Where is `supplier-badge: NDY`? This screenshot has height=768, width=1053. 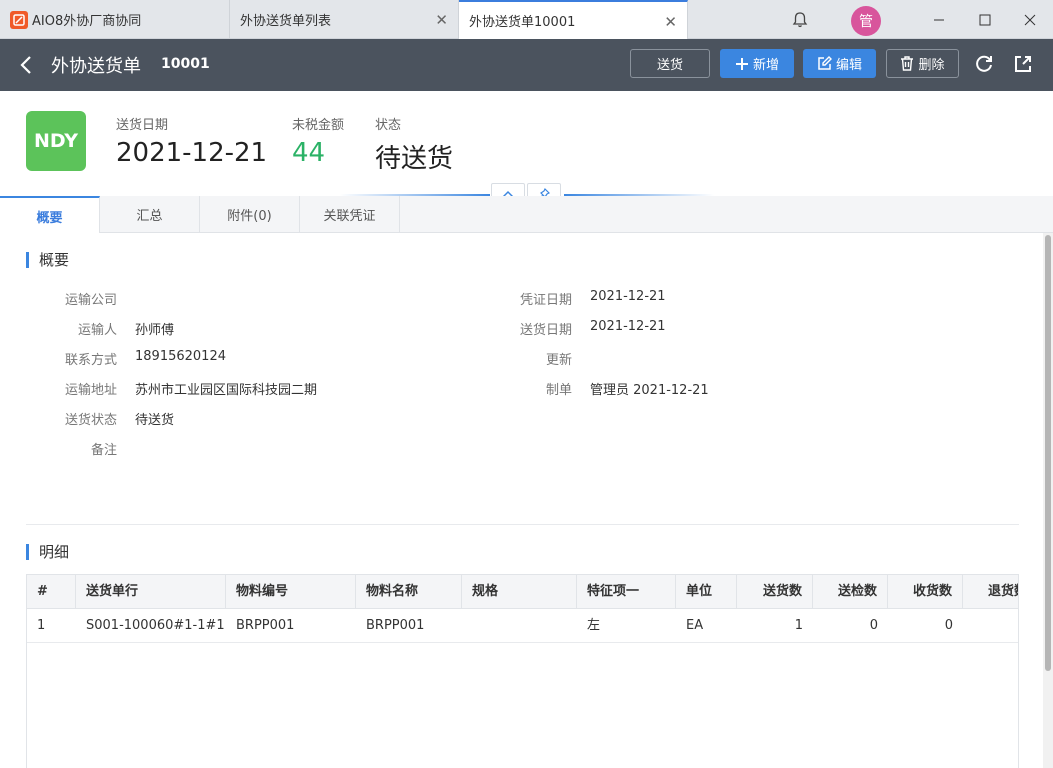 supplier-badge: NDY is located at coordinates (56, 141).